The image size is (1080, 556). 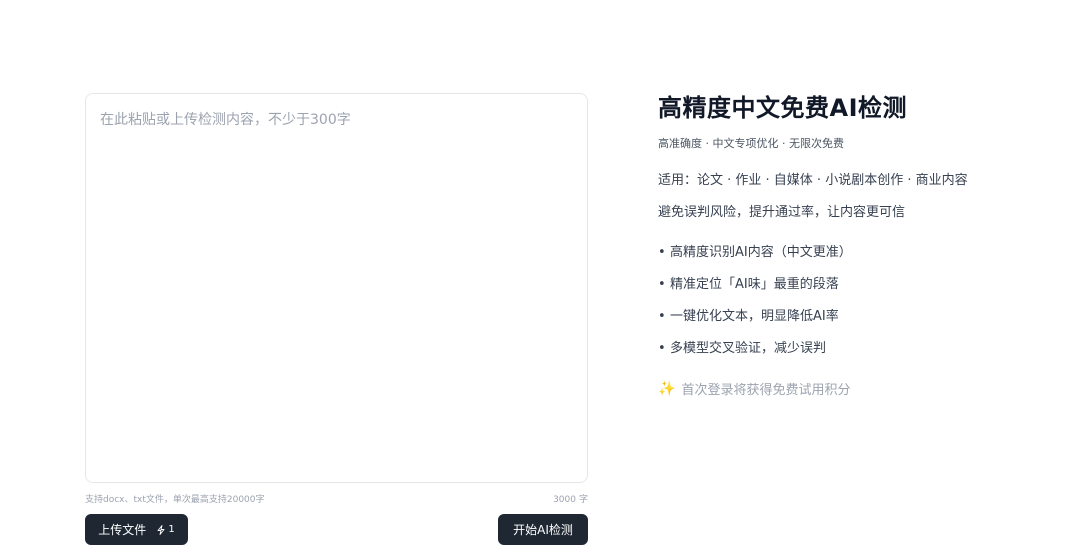 I want to click on word-count-unit: 字, so click(x=583, y=500).